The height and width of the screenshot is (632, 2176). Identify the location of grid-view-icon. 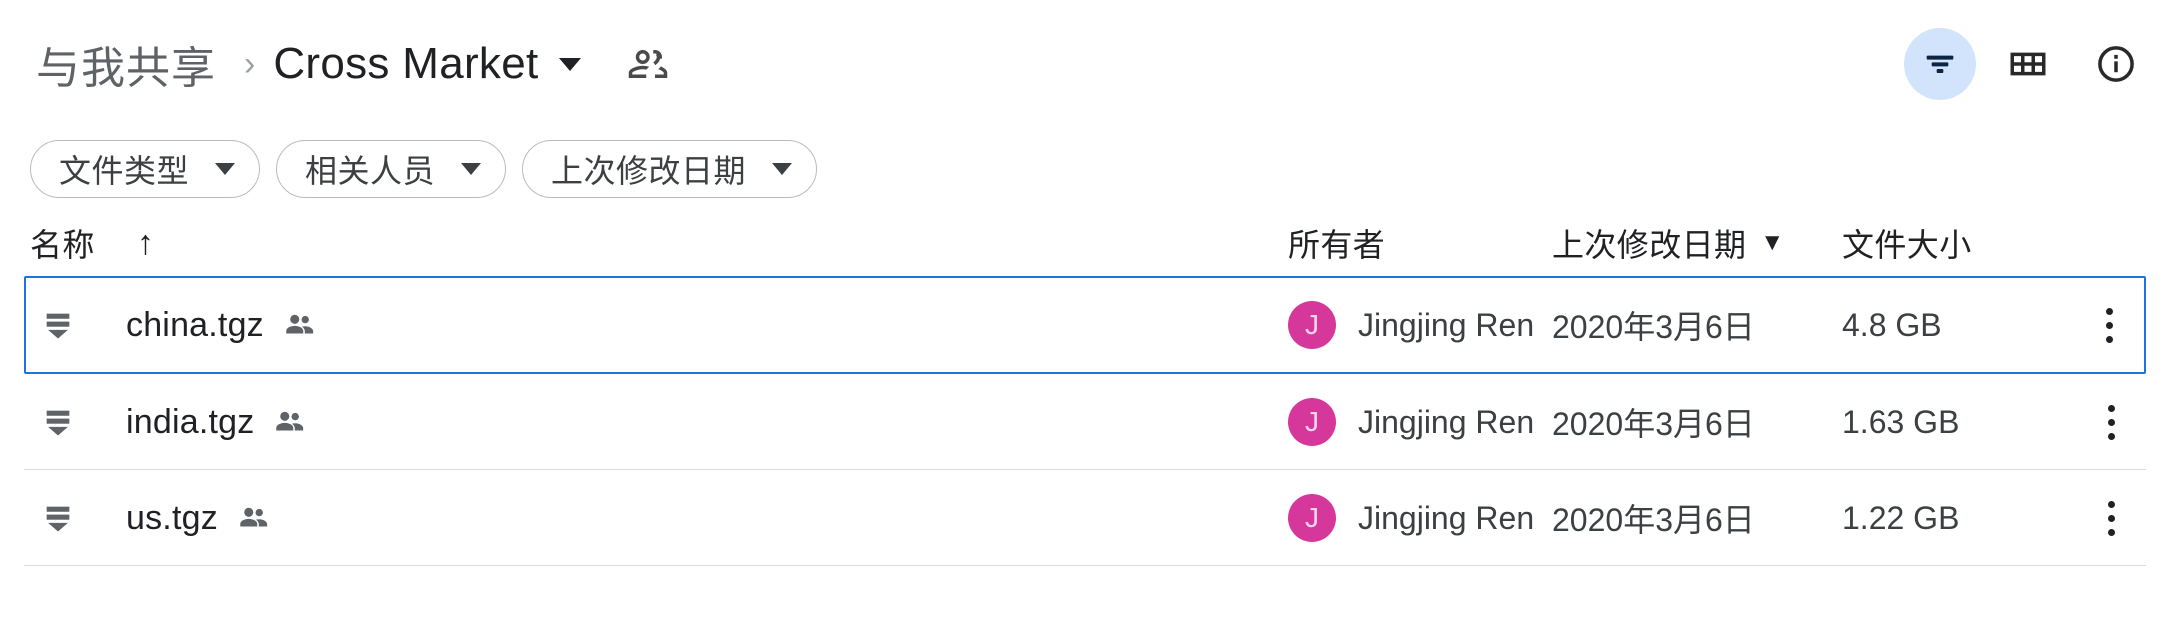
(2028, 64).